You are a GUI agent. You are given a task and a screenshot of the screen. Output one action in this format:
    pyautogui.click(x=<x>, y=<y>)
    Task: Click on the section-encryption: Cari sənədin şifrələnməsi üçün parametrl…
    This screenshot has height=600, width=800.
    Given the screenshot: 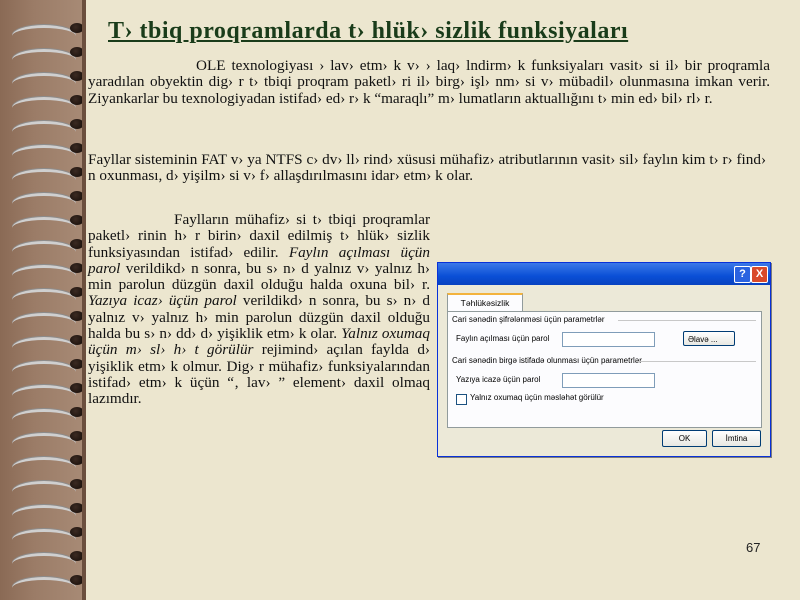 What is the action you would take?
    pyautogui.click(x=528, y=319)
    